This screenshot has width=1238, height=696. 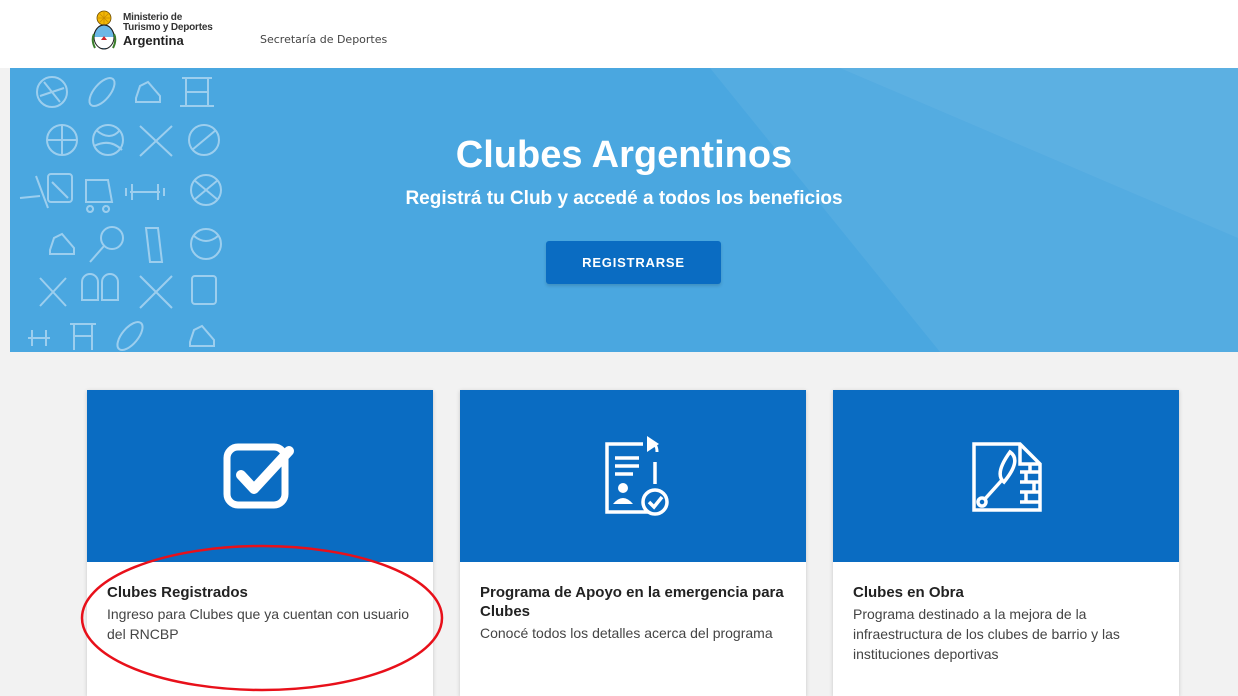 I want to click on construction-trowel-icon, so click(x=1007, y=477).